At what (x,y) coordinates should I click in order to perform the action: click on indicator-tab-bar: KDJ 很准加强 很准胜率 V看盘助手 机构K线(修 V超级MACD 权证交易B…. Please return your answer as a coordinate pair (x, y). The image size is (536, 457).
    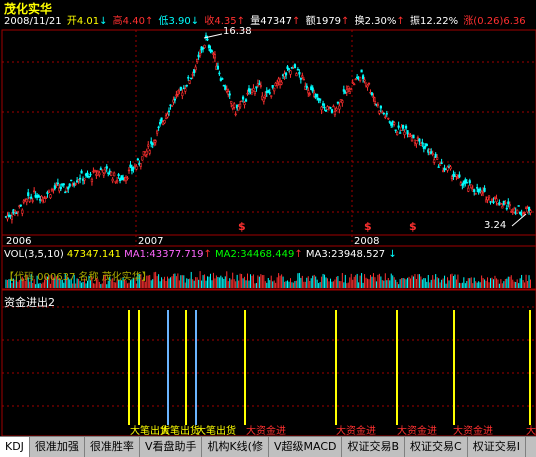
    Looking at the image, I should click on (268, 446).